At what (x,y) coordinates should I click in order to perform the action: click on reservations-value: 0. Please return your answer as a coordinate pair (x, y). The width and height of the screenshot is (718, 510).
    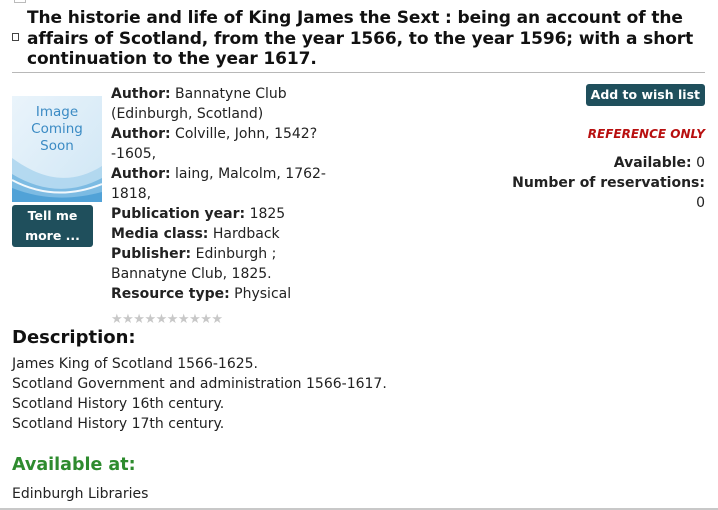
    Looking at the image, I should click on (700, 203).